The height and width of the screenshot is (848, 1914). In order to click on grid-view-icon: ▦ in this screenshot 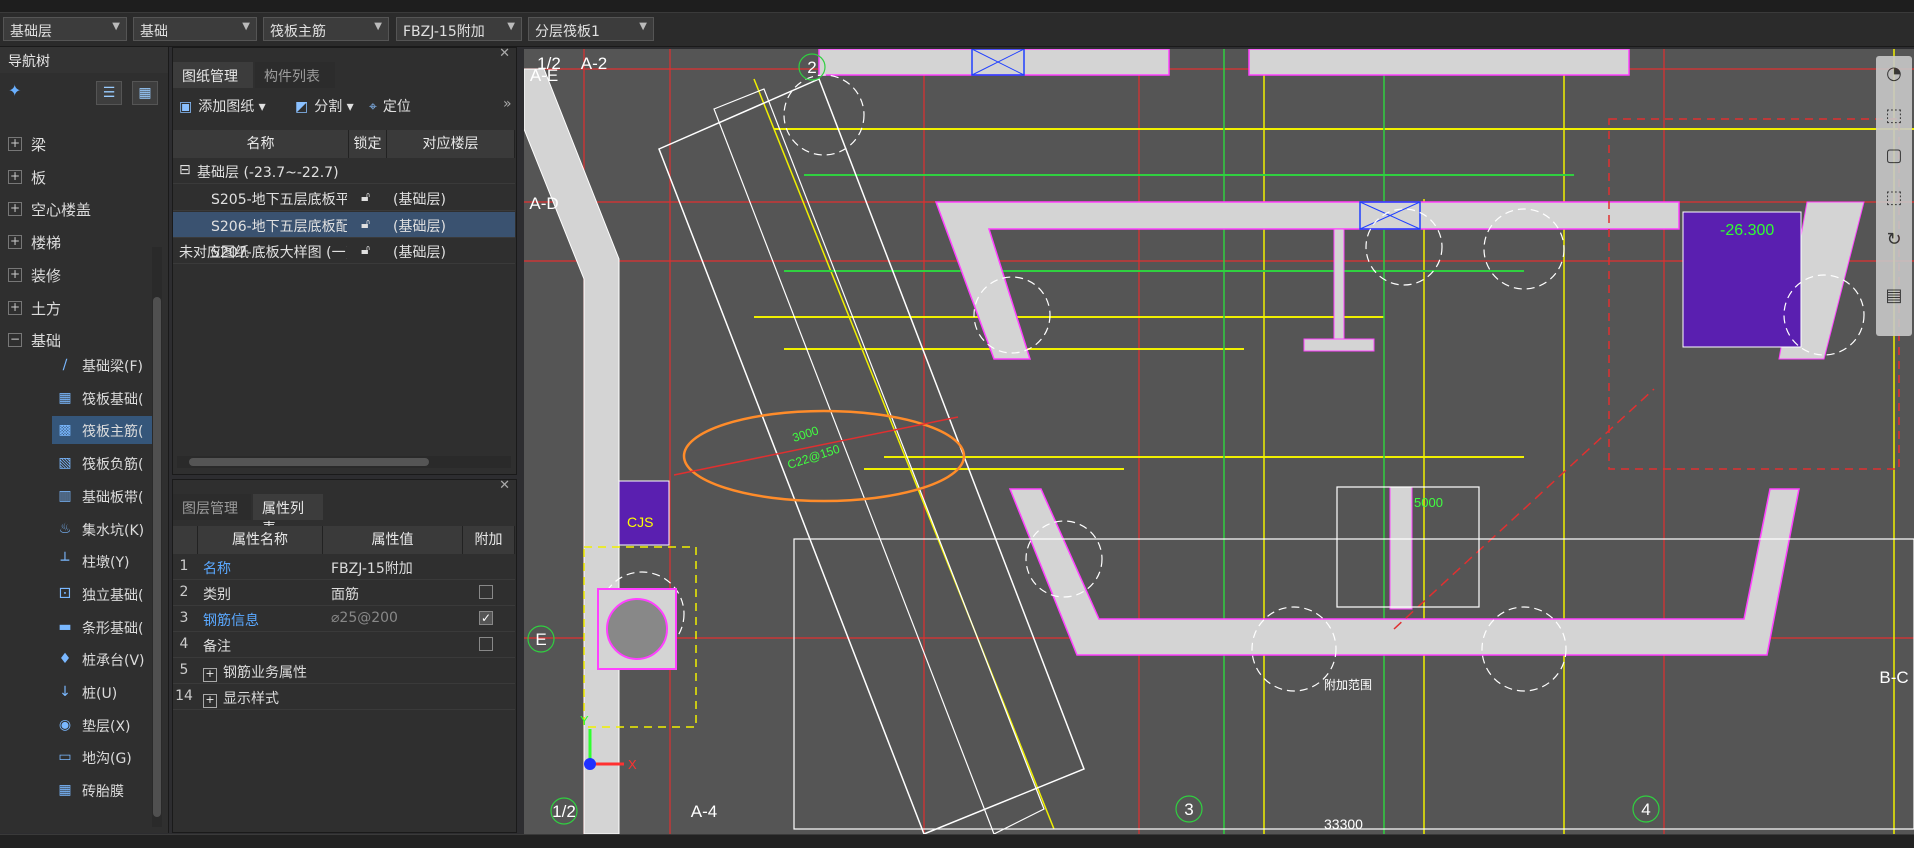, I will do `click(145, 93)`.